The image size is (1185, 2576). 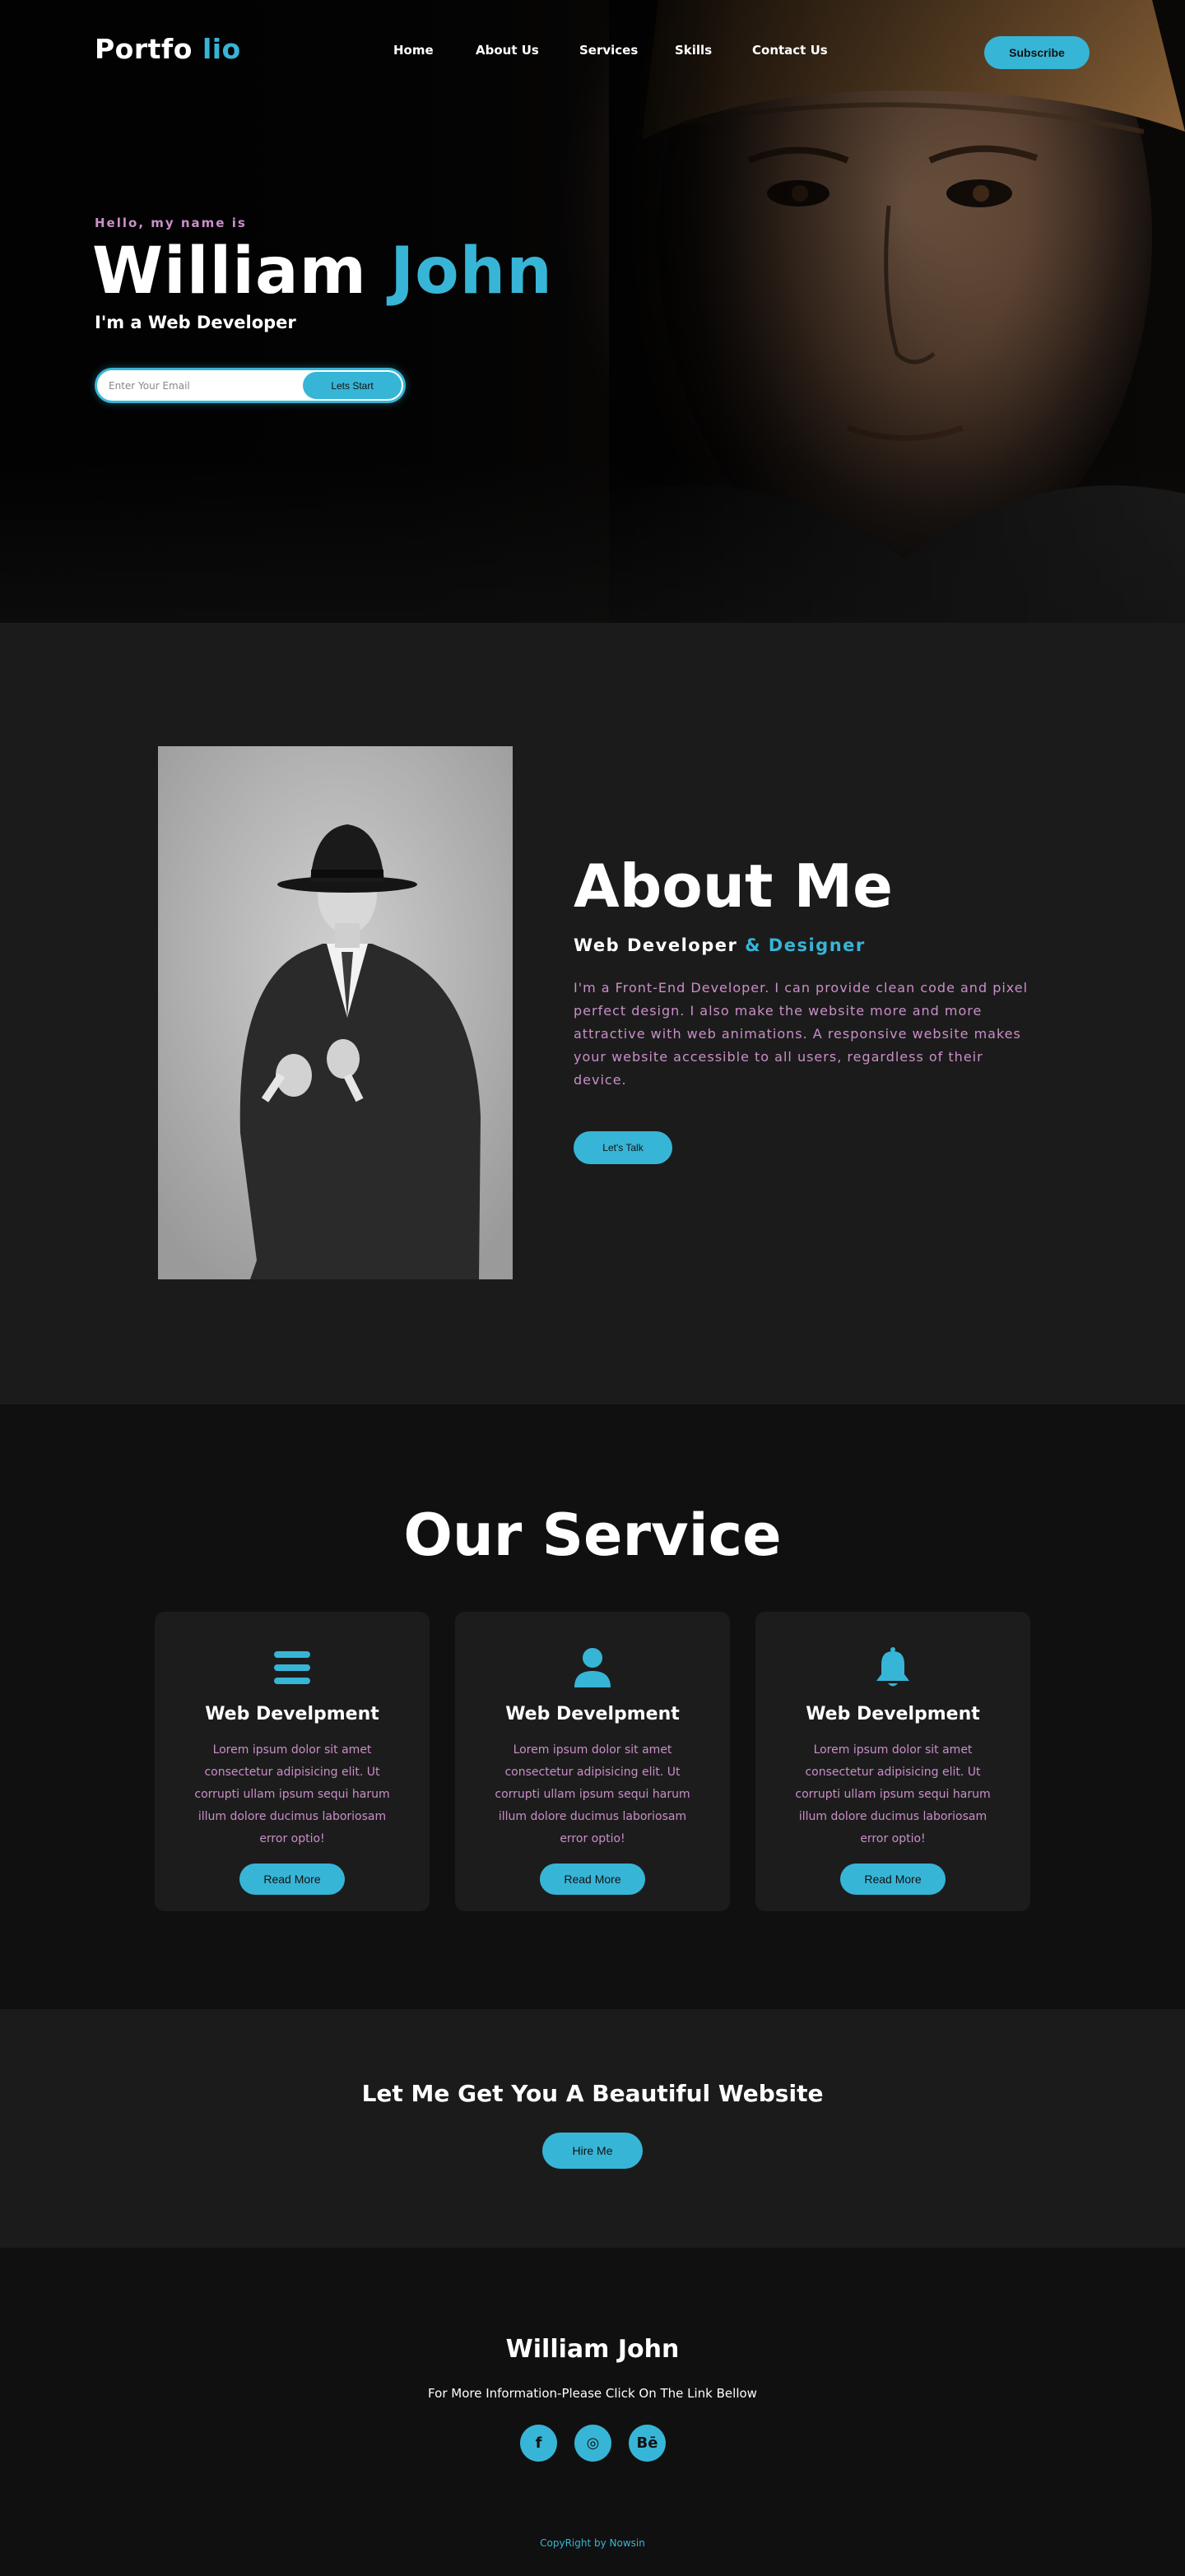 I want to click on logo-main: Portfo, so click(x=144, y=49).